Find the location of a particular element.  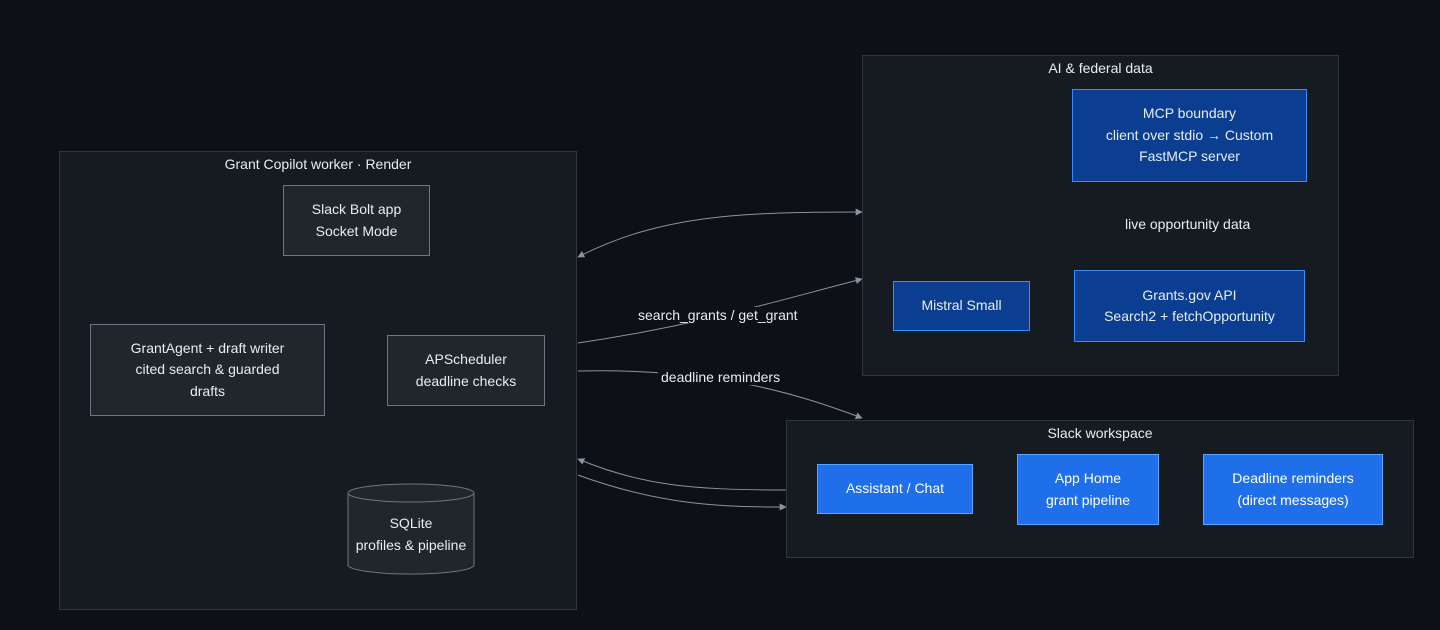

node-label-line: drafts is located at coordinates (207, 390).